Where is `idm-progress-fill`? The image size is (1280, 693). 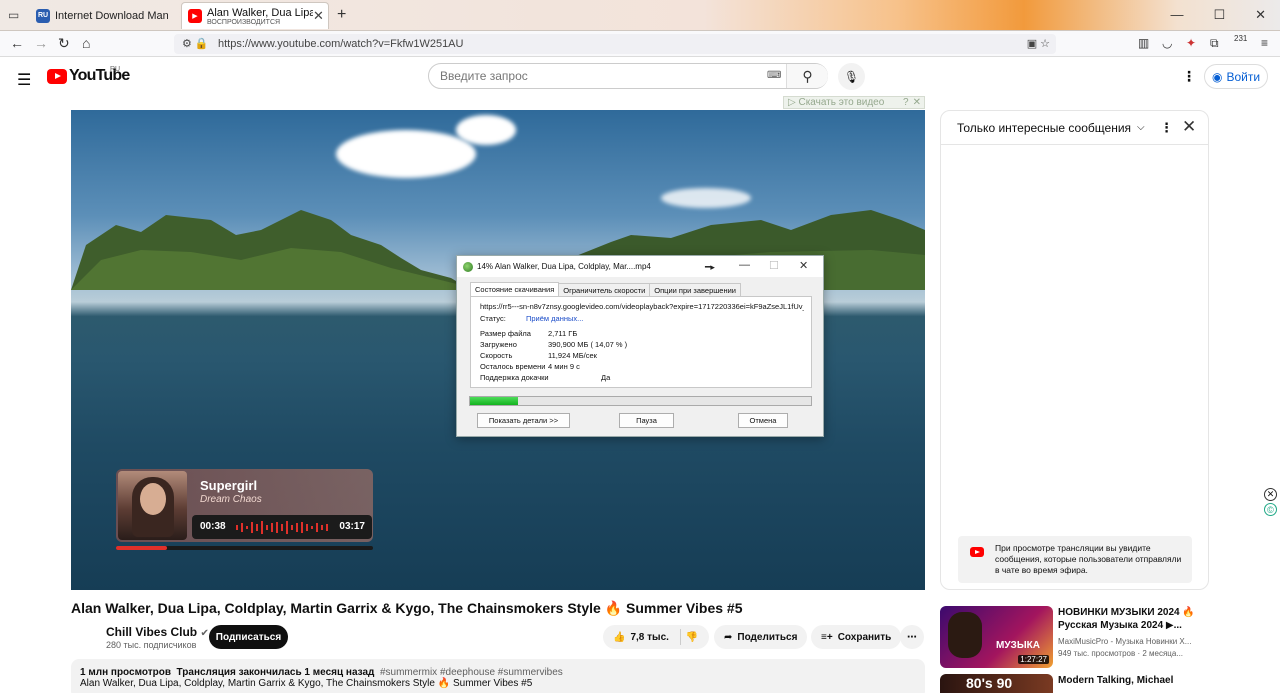
idm-progress-fill is located at coordinates (494, 401).